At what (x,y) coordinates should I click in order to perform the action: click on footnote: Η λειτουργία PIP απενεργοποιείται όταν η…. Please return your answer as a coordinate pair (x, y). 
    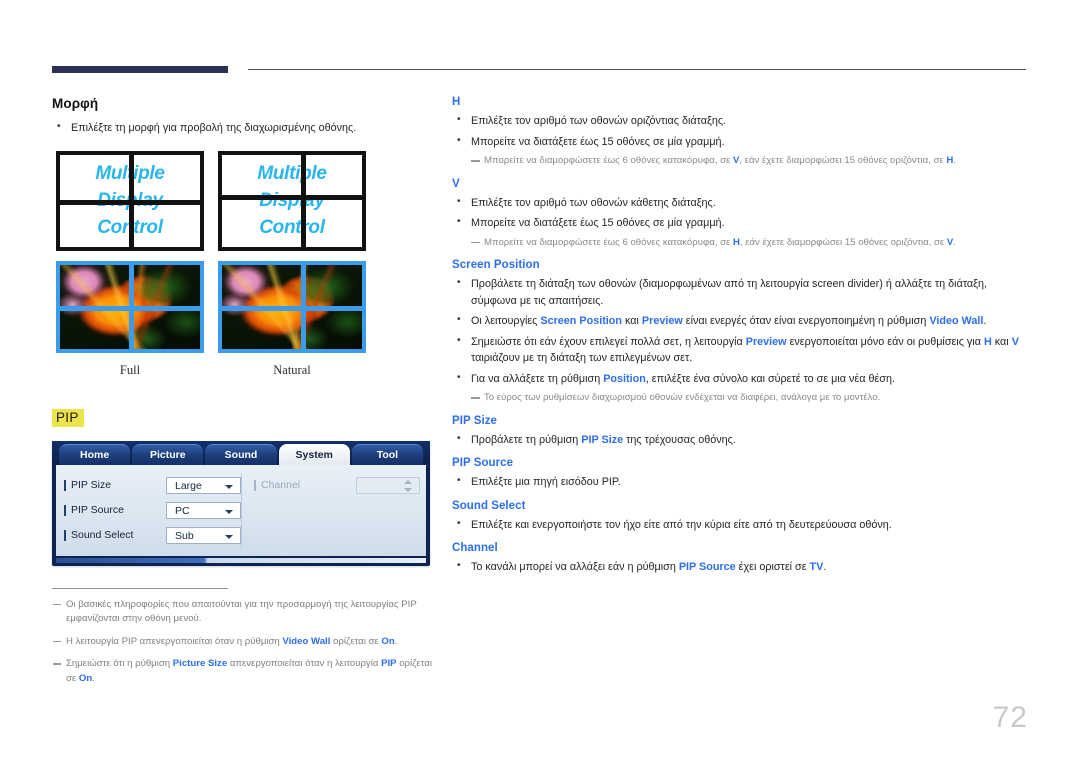
    Looking at the image, I should click on (247, 642).